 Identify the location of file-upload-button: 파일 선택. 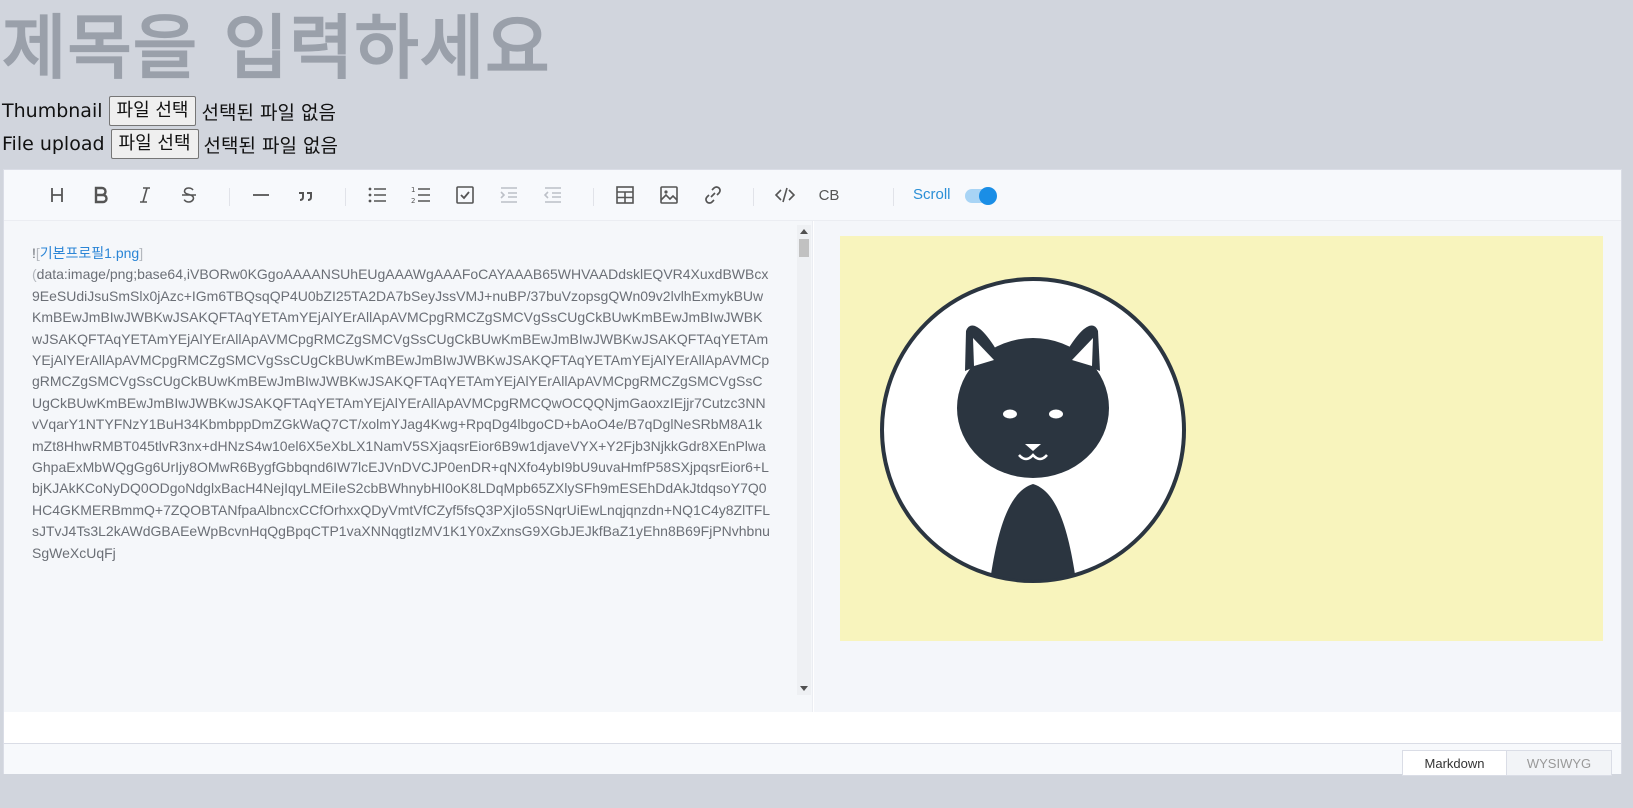
(154, 144).